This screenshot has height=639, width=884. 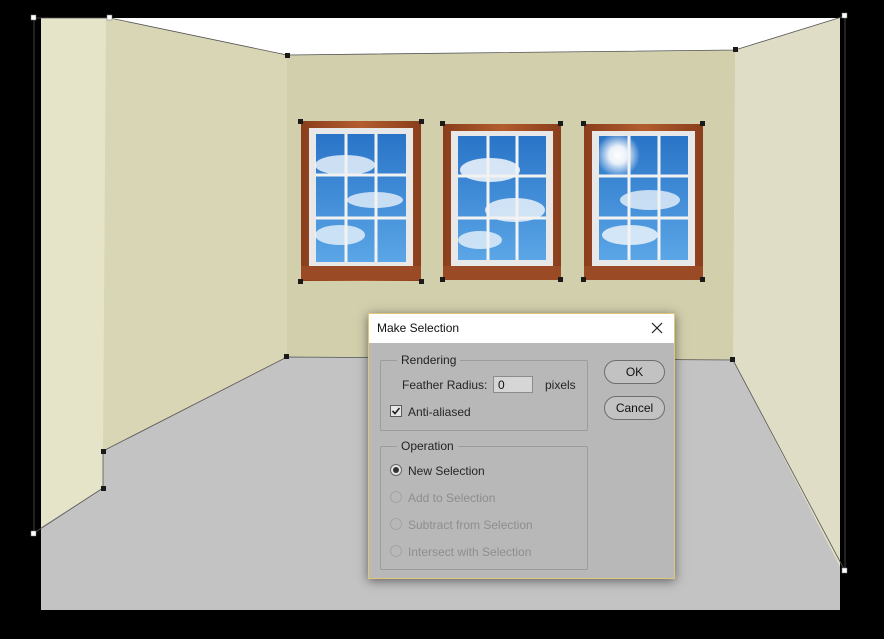 What do you see at coordinates (513, 384) in the screenshot?
I see `feather-radius-input` at bounding box center [513, 384].